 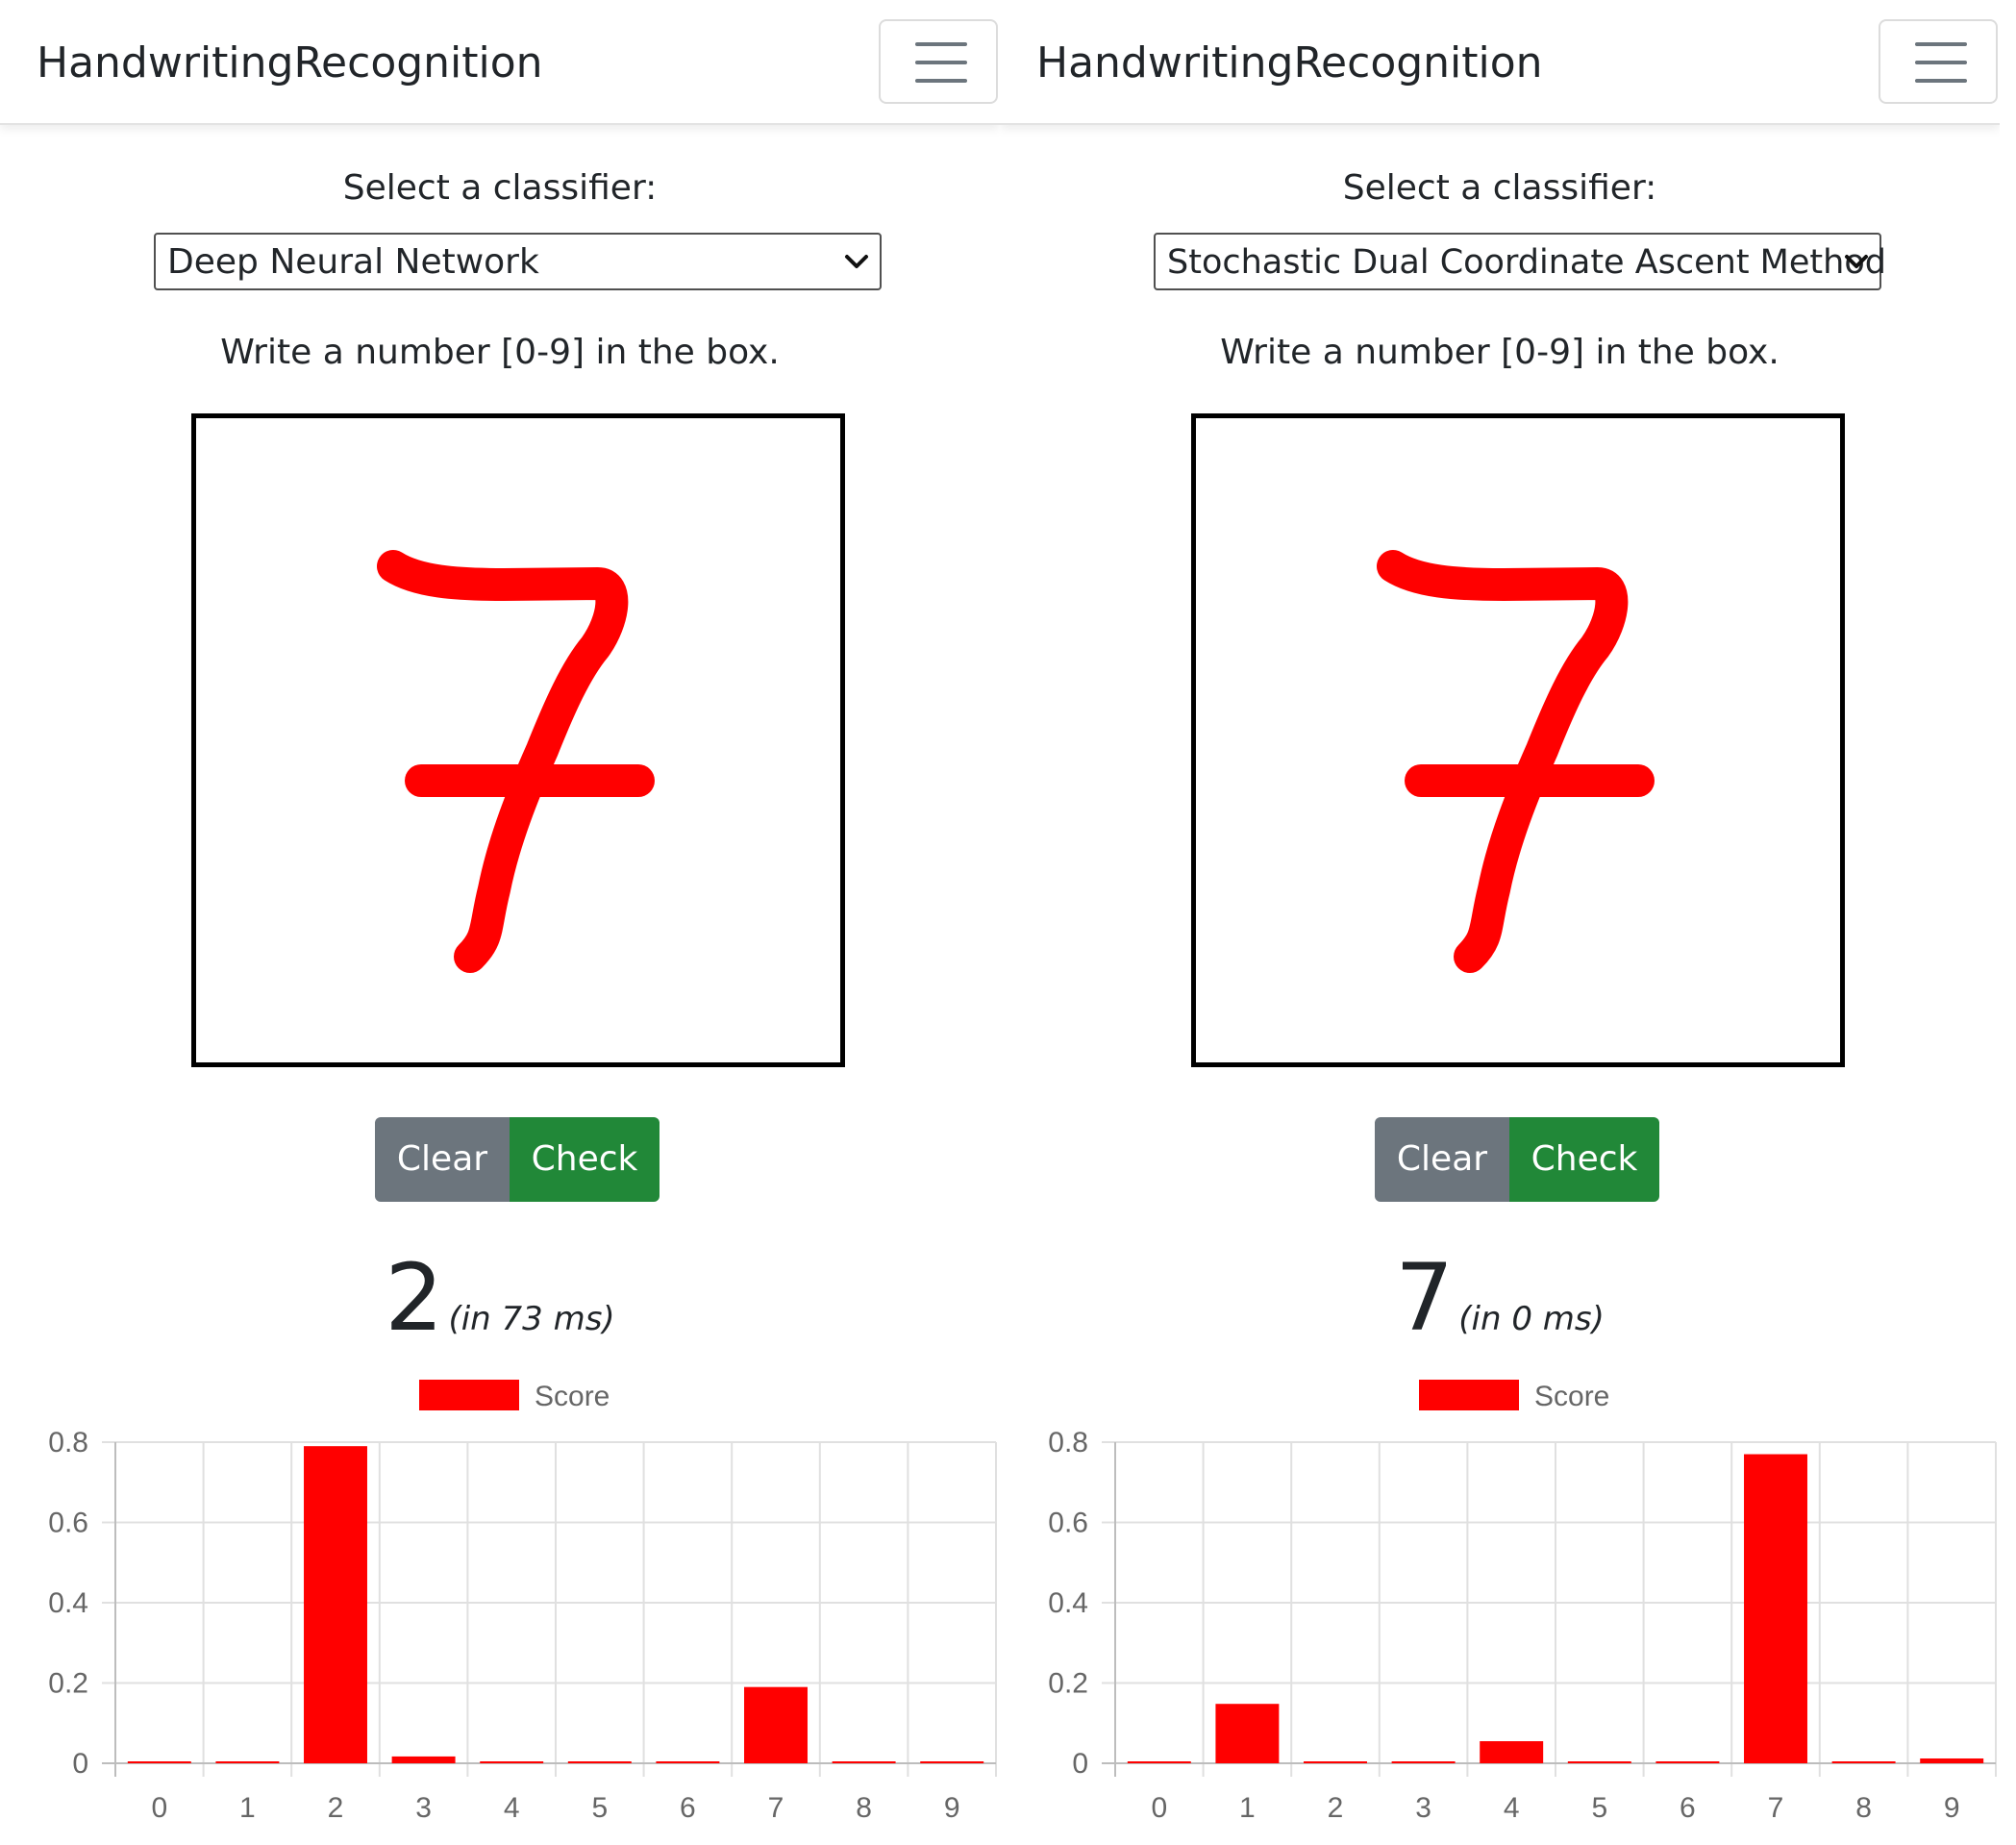 What do you see at coordinates (353, 262) in the screenshot?
I see `classifier-selected-value: Deep Neural Network` at bounding box center [353, 262].